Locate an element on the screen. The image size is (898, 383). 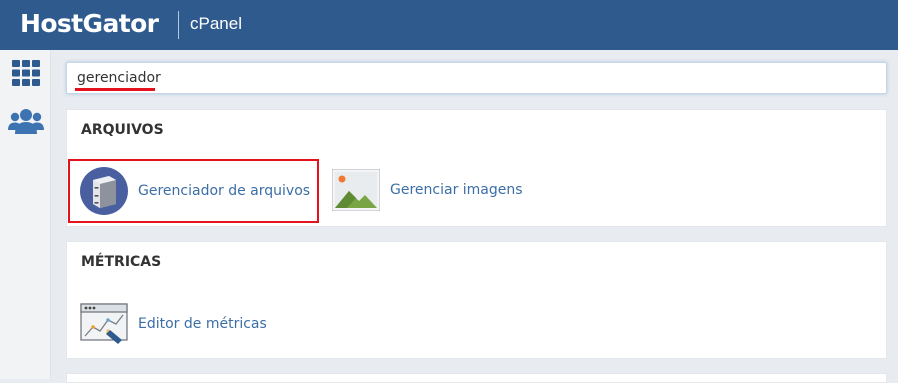
search-input is located at coordinates (467, 78).